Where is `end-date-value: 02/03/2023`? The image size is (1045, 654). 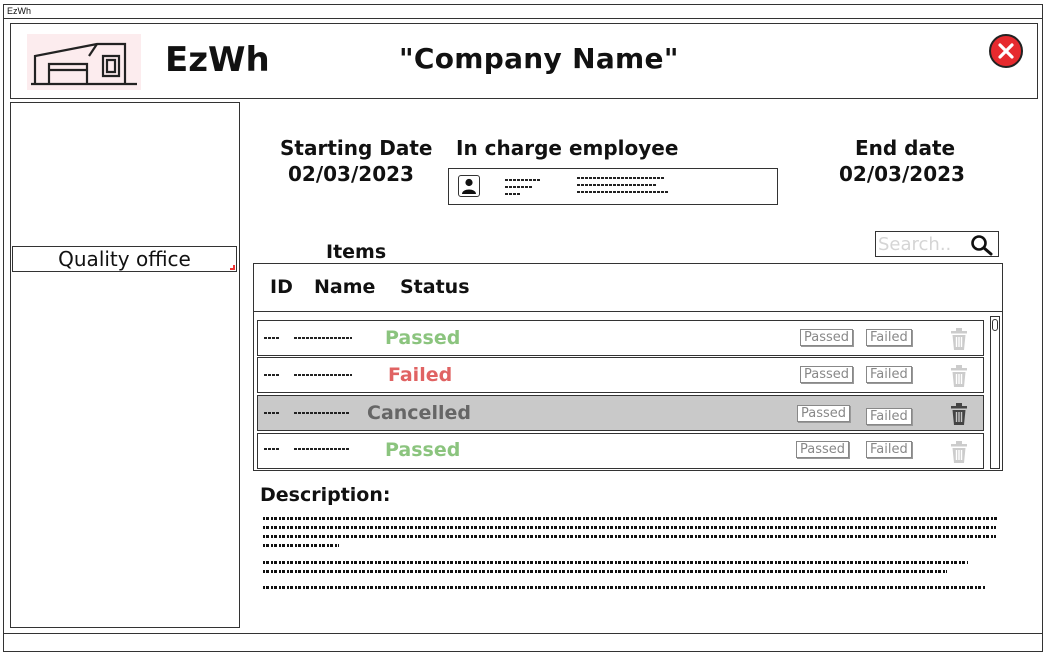 end-date-value: 02/03/2023 is located at coordinates (902, 174).